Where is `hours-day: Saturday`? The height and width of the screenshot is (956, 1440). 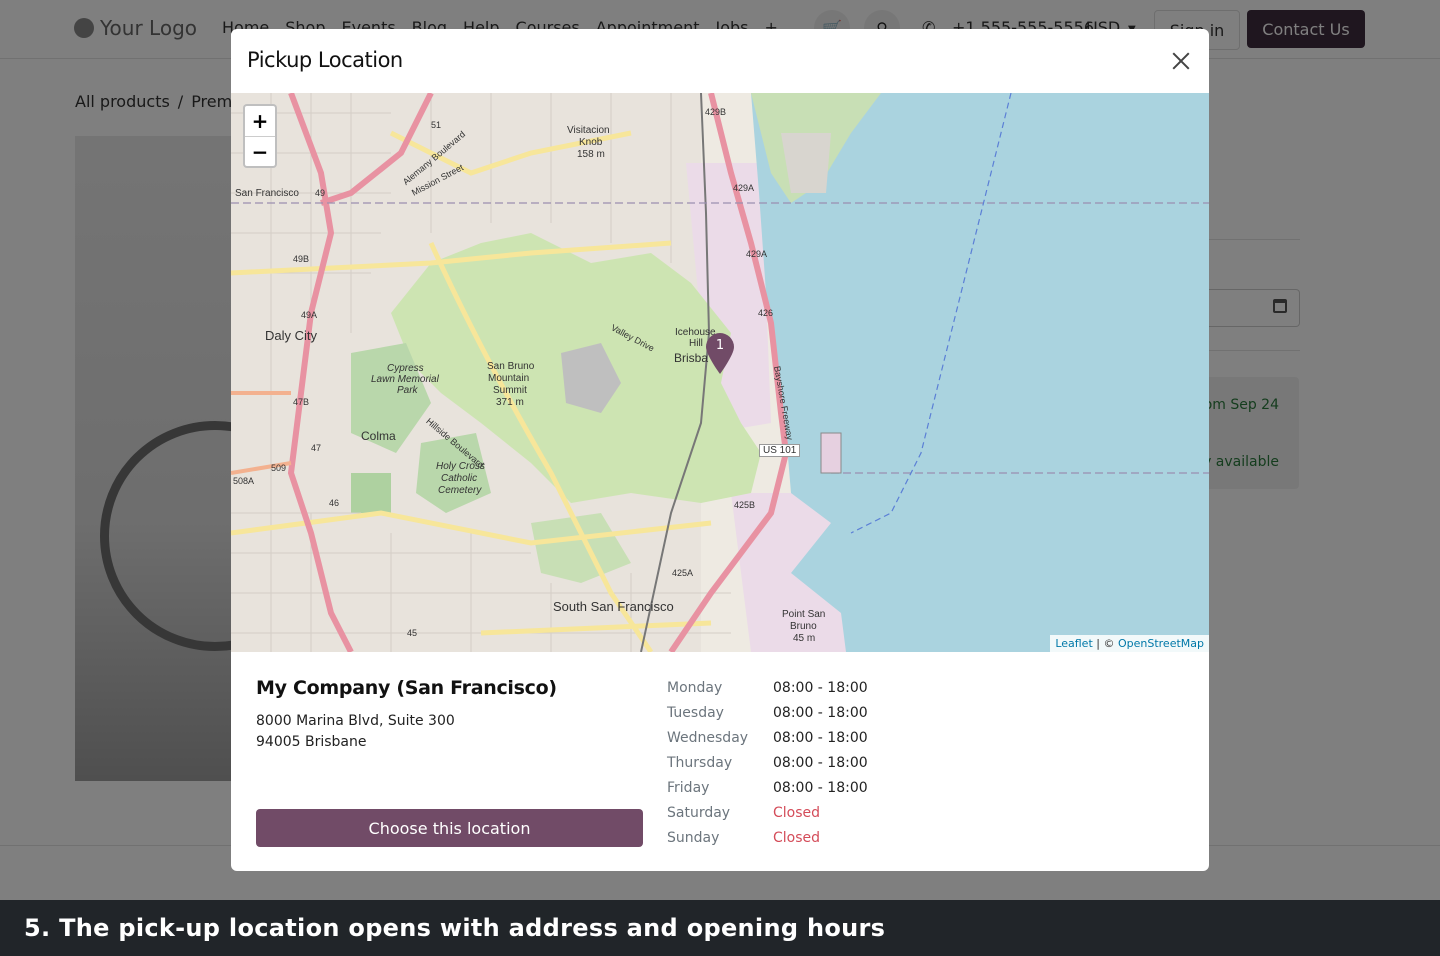 hours-day: Saturday is located at coordinates (699, 812).